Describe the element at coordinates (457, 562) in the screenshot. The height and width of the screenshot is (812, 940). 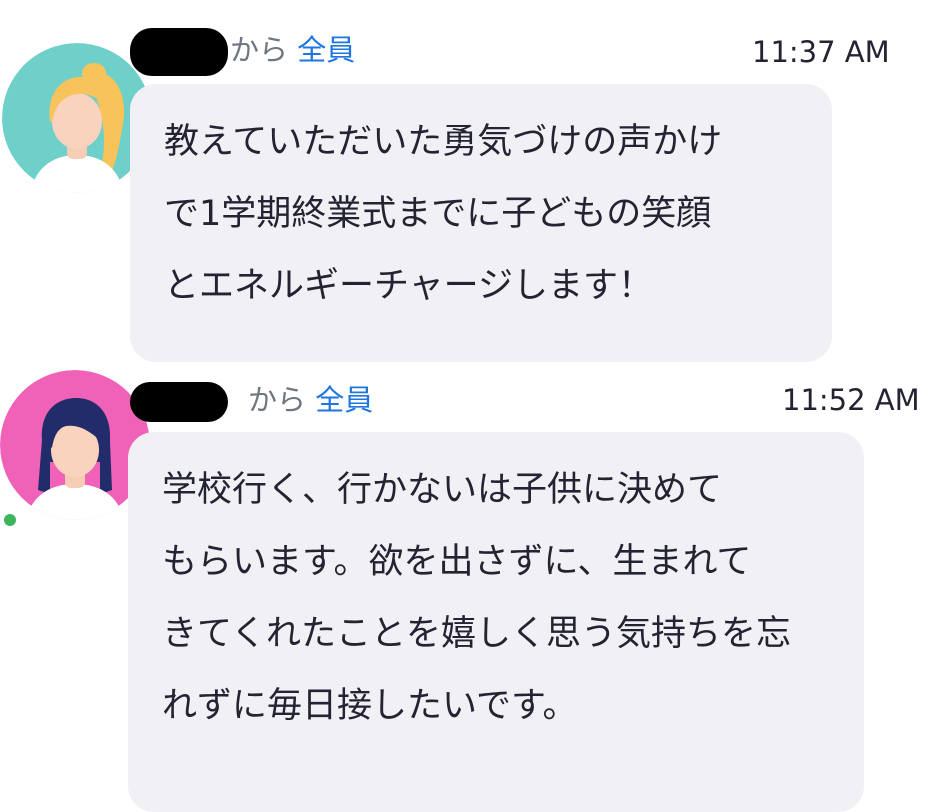
I see `message-line: もらいます。欲を出さずに、生まれて` at that location.